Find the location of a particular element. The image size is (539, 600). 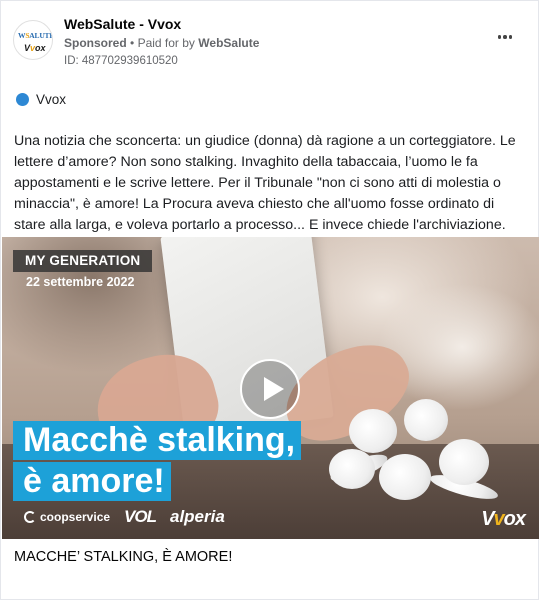

flowers is located at coordinates (404, 459).